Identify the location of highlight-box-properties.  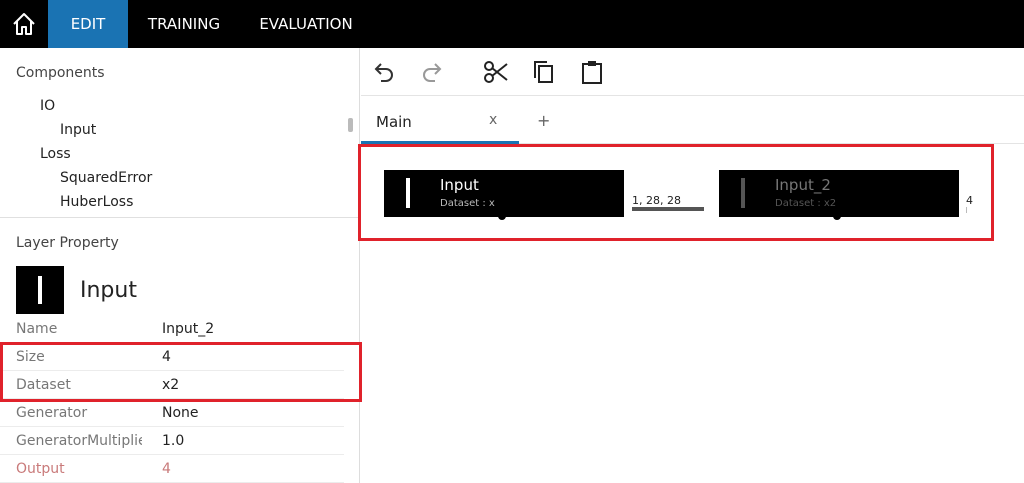
(181, 372).